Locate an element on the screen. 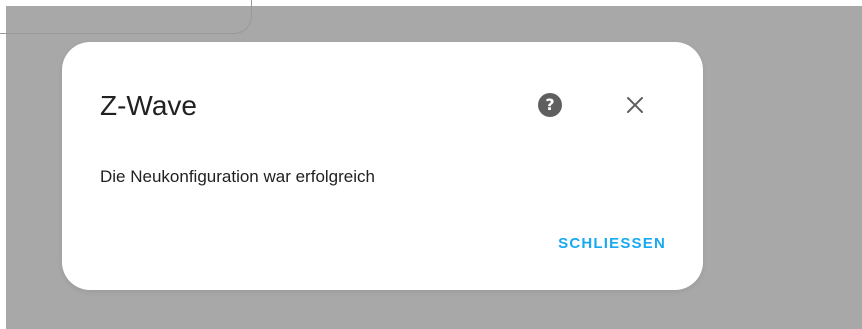 The height and width of the screenshot is (329, 862). close-icon is located at coordinates (635, 105).